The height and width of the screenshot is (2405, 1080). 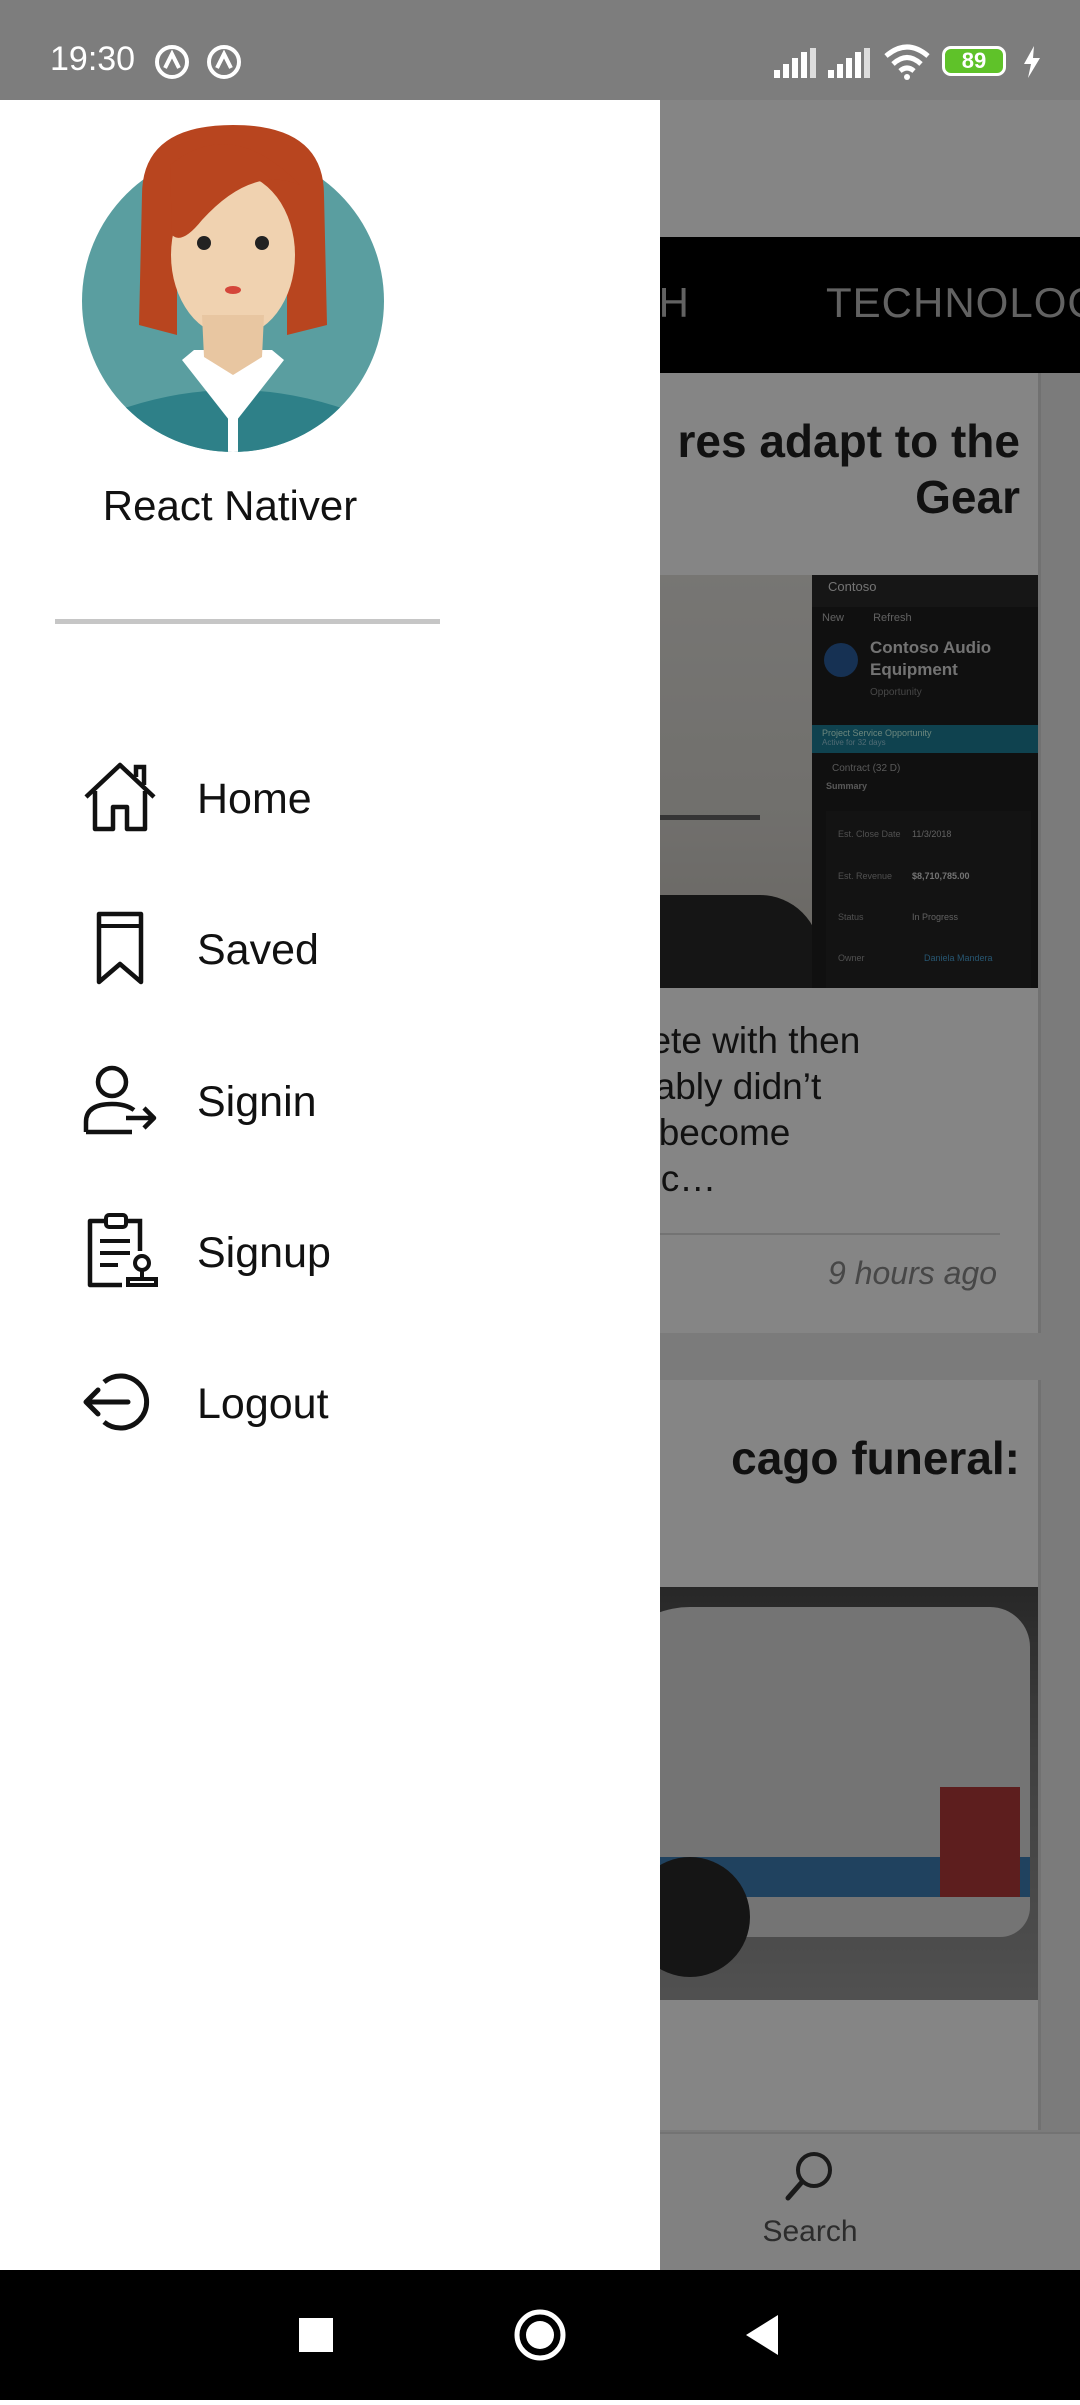 I want to click on drawer-item-home: Home, so click(x=330, y=802).